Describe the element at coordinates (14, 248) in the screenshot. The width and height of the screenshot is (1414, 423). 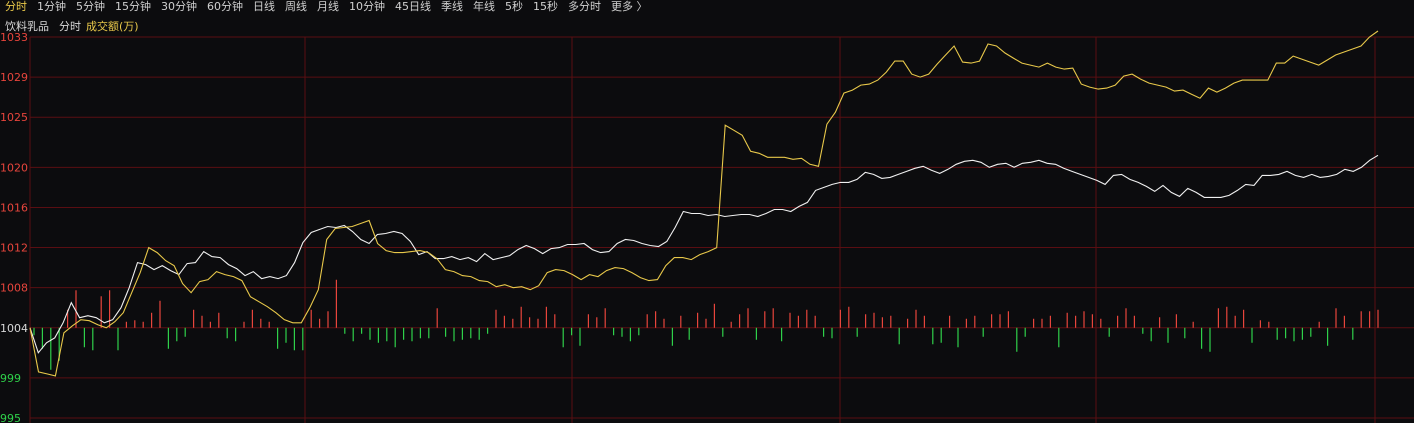
I see `y-tick-label: 1012` at that location.